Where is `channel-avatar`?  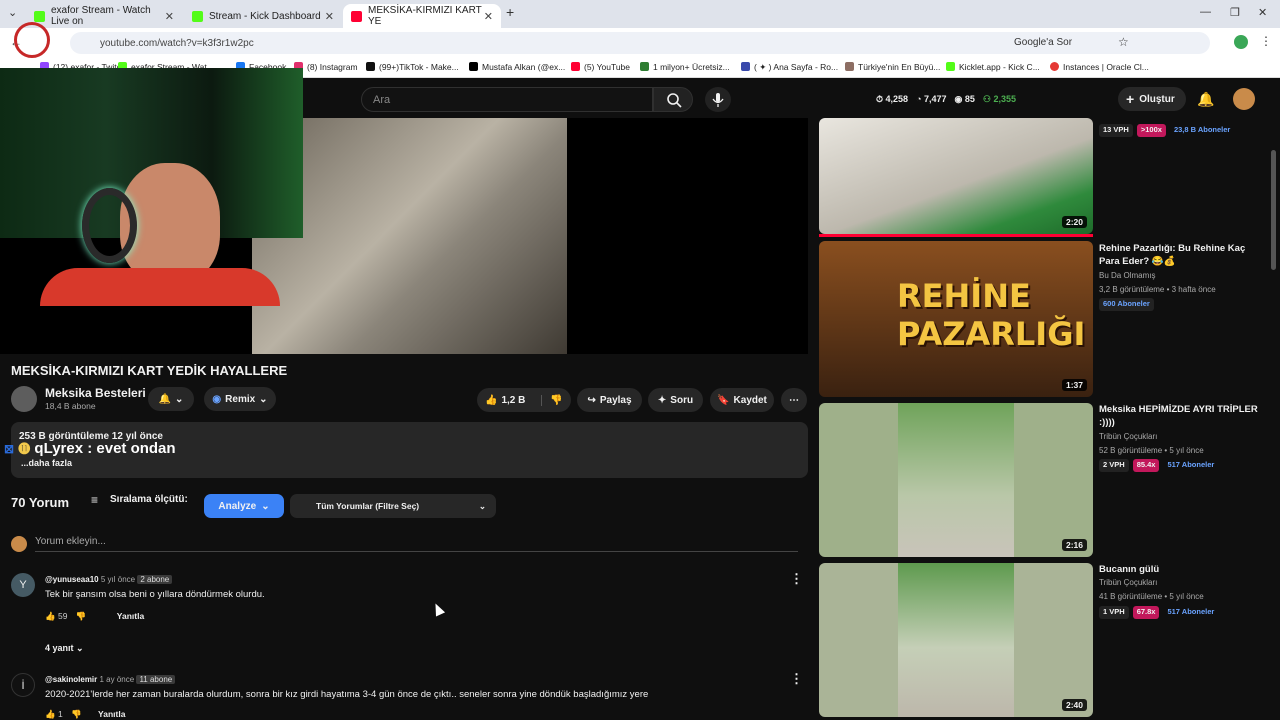 channel-avatar is located at coordinates (24, 399).